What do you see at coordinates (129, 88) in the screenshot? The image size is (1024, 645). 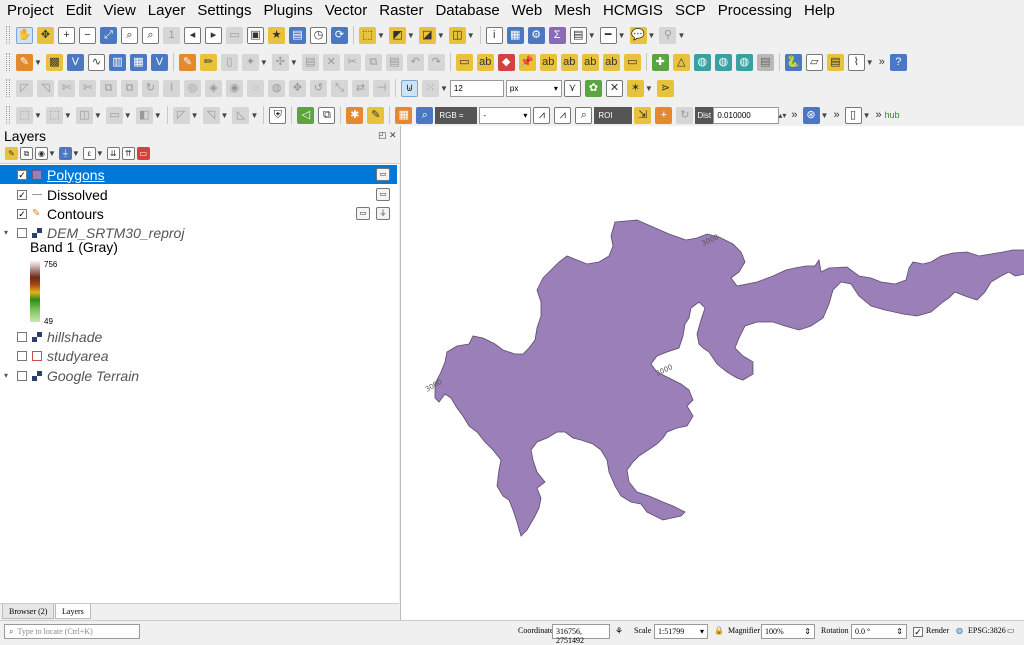 I see `merge-attributes-icon: ⧉` at bounding box center [129, 88].